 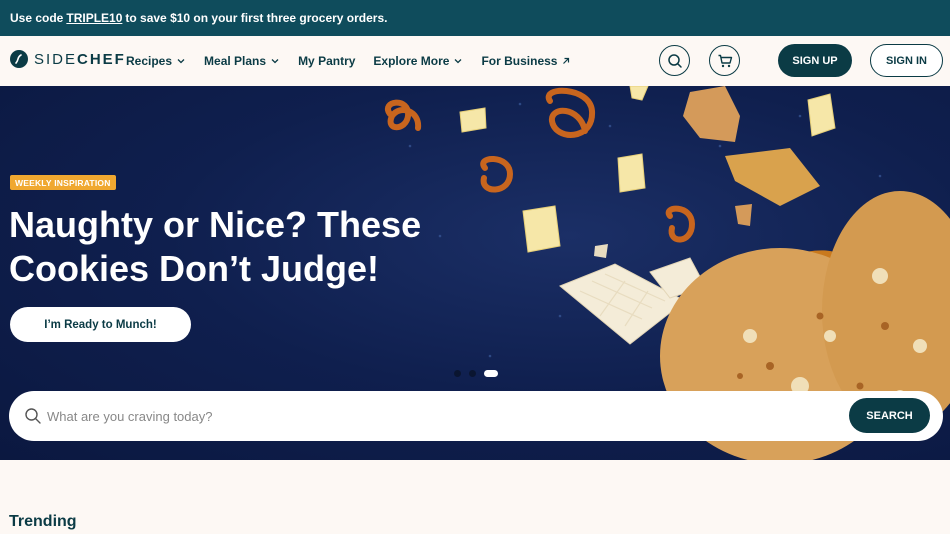 I want to click on hero-cta-button: I’m Ready to Munch!, so click(x=100, y=324).